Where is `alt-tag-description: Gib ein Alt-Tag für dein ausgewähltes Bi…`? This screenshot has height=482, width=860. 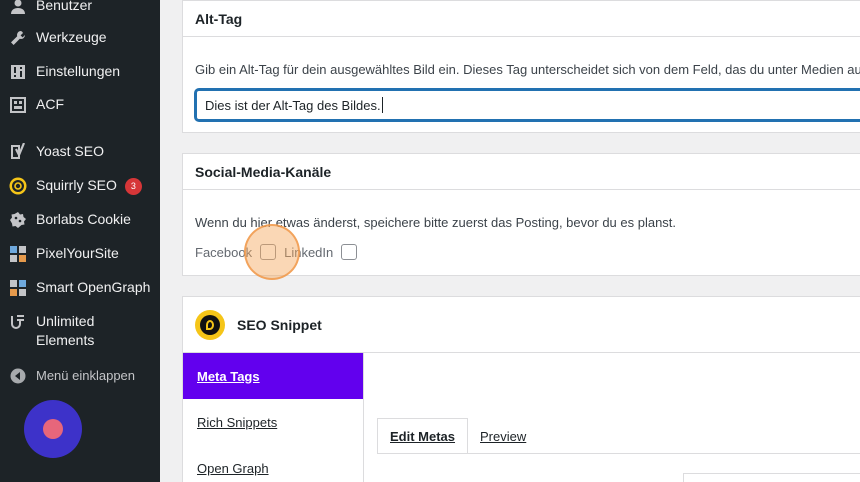
alt-tag-description: Gib ein Alt-Tag für dein ausgewähltes Bi… is located at coordinates (527, 69).